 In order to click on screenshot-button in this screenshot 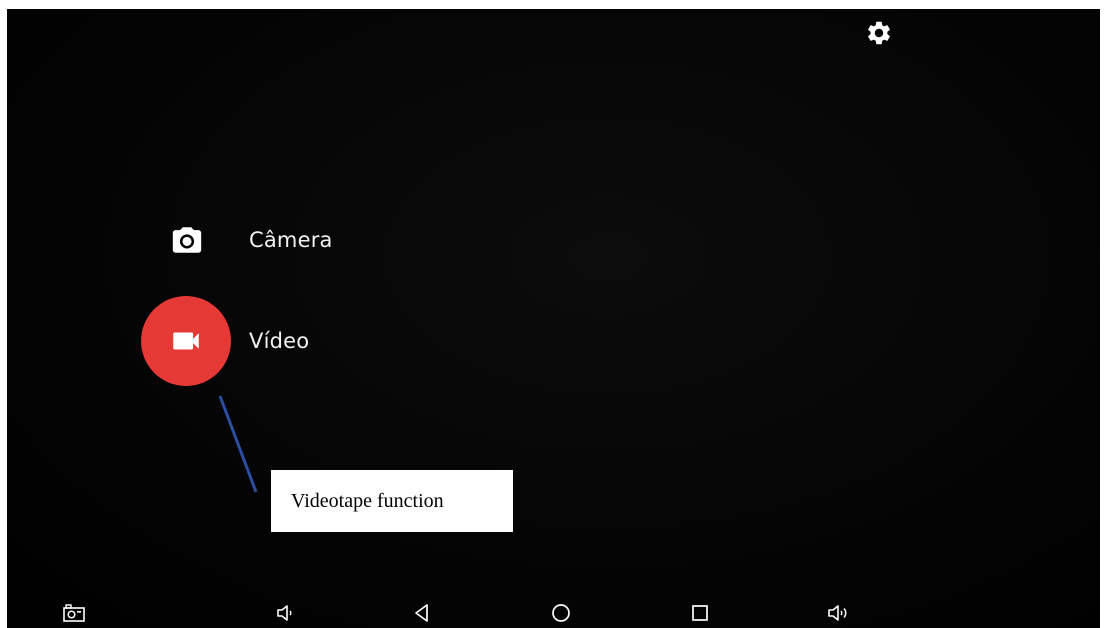, I will do `click(74, 613)`.